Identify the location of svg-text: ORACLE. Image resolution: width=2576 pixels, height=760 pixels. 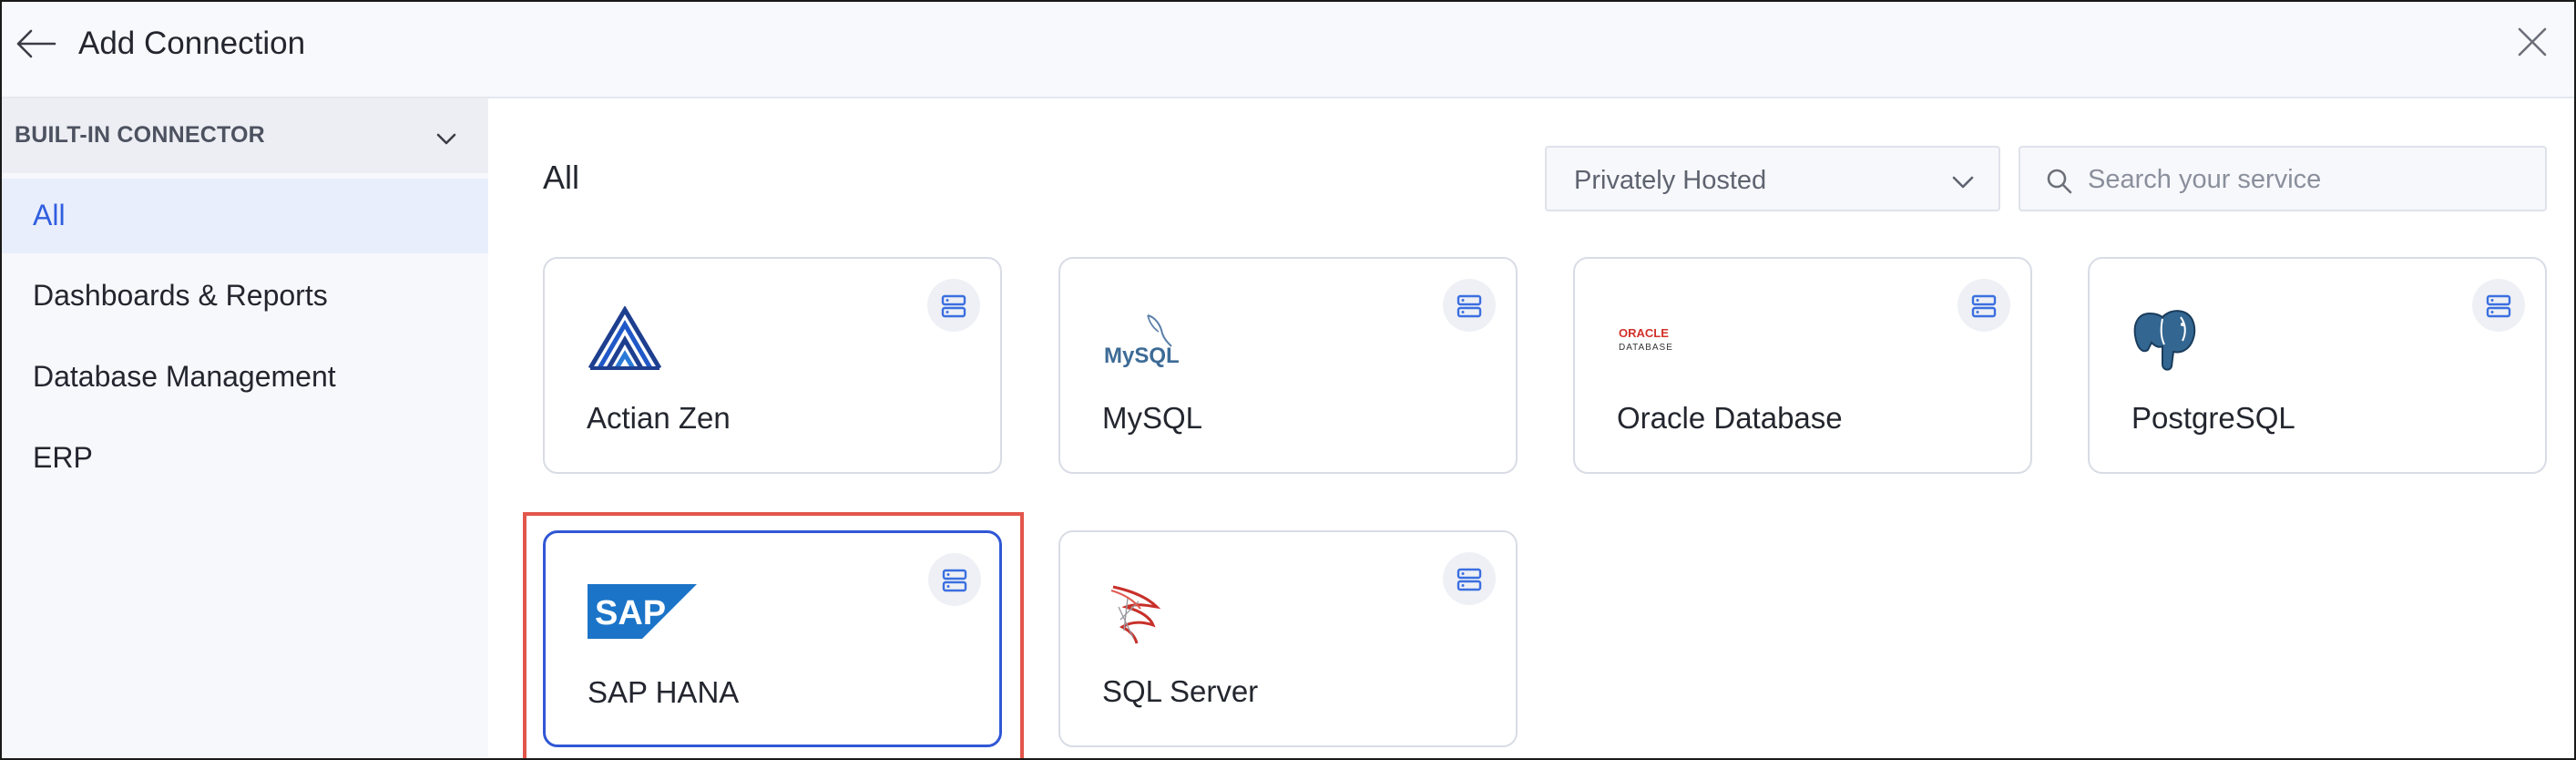
(1644, 333).